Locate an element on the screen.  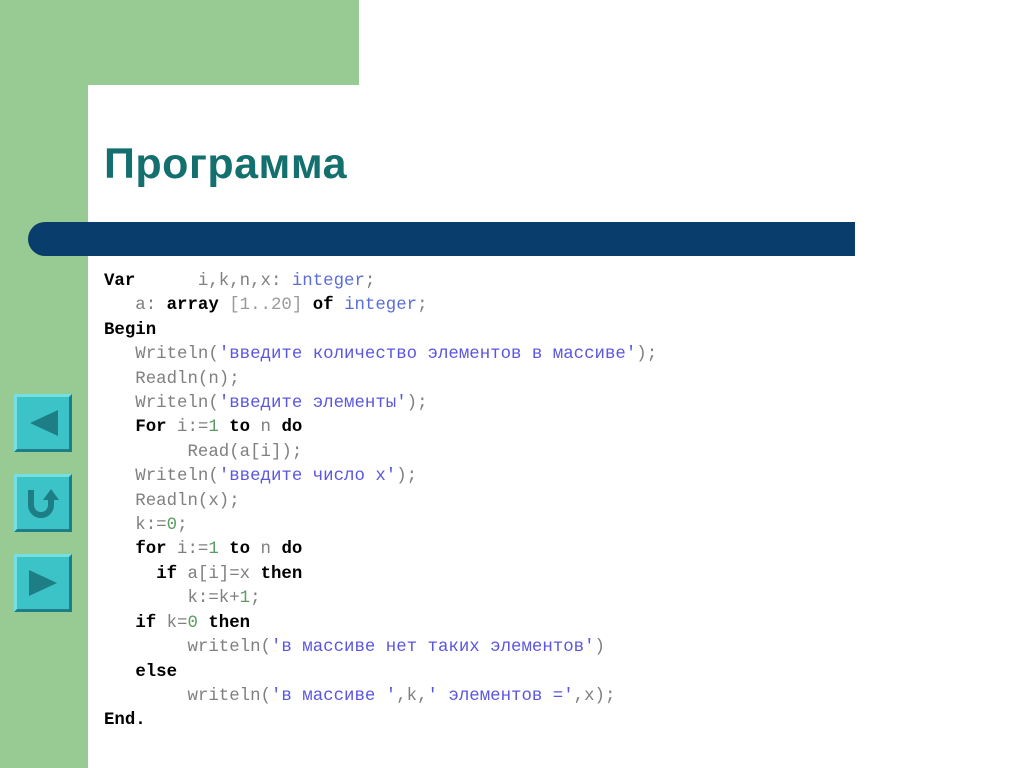
code-line: k:=0; is located at coordinates (544, 526).